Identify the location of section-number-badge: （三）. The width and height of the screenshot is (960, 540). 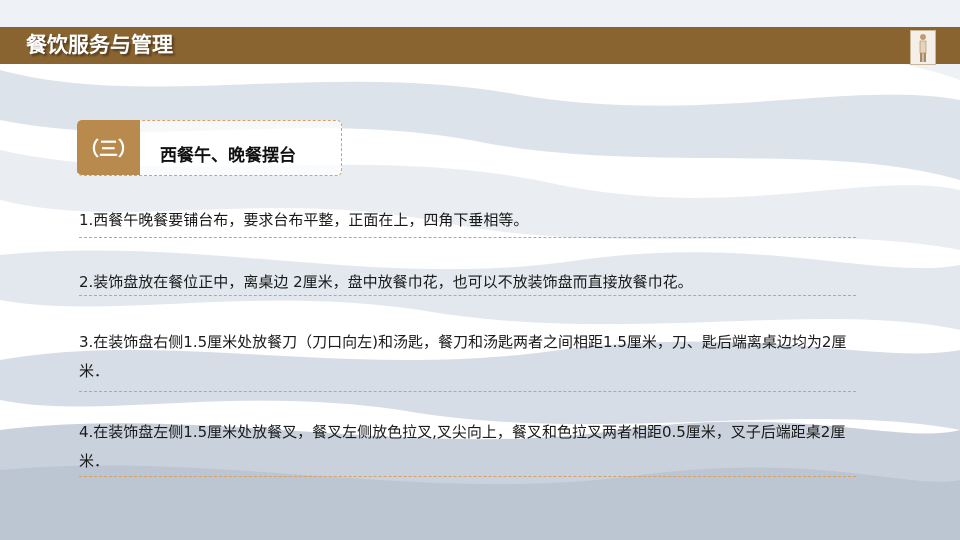
(108, 147).